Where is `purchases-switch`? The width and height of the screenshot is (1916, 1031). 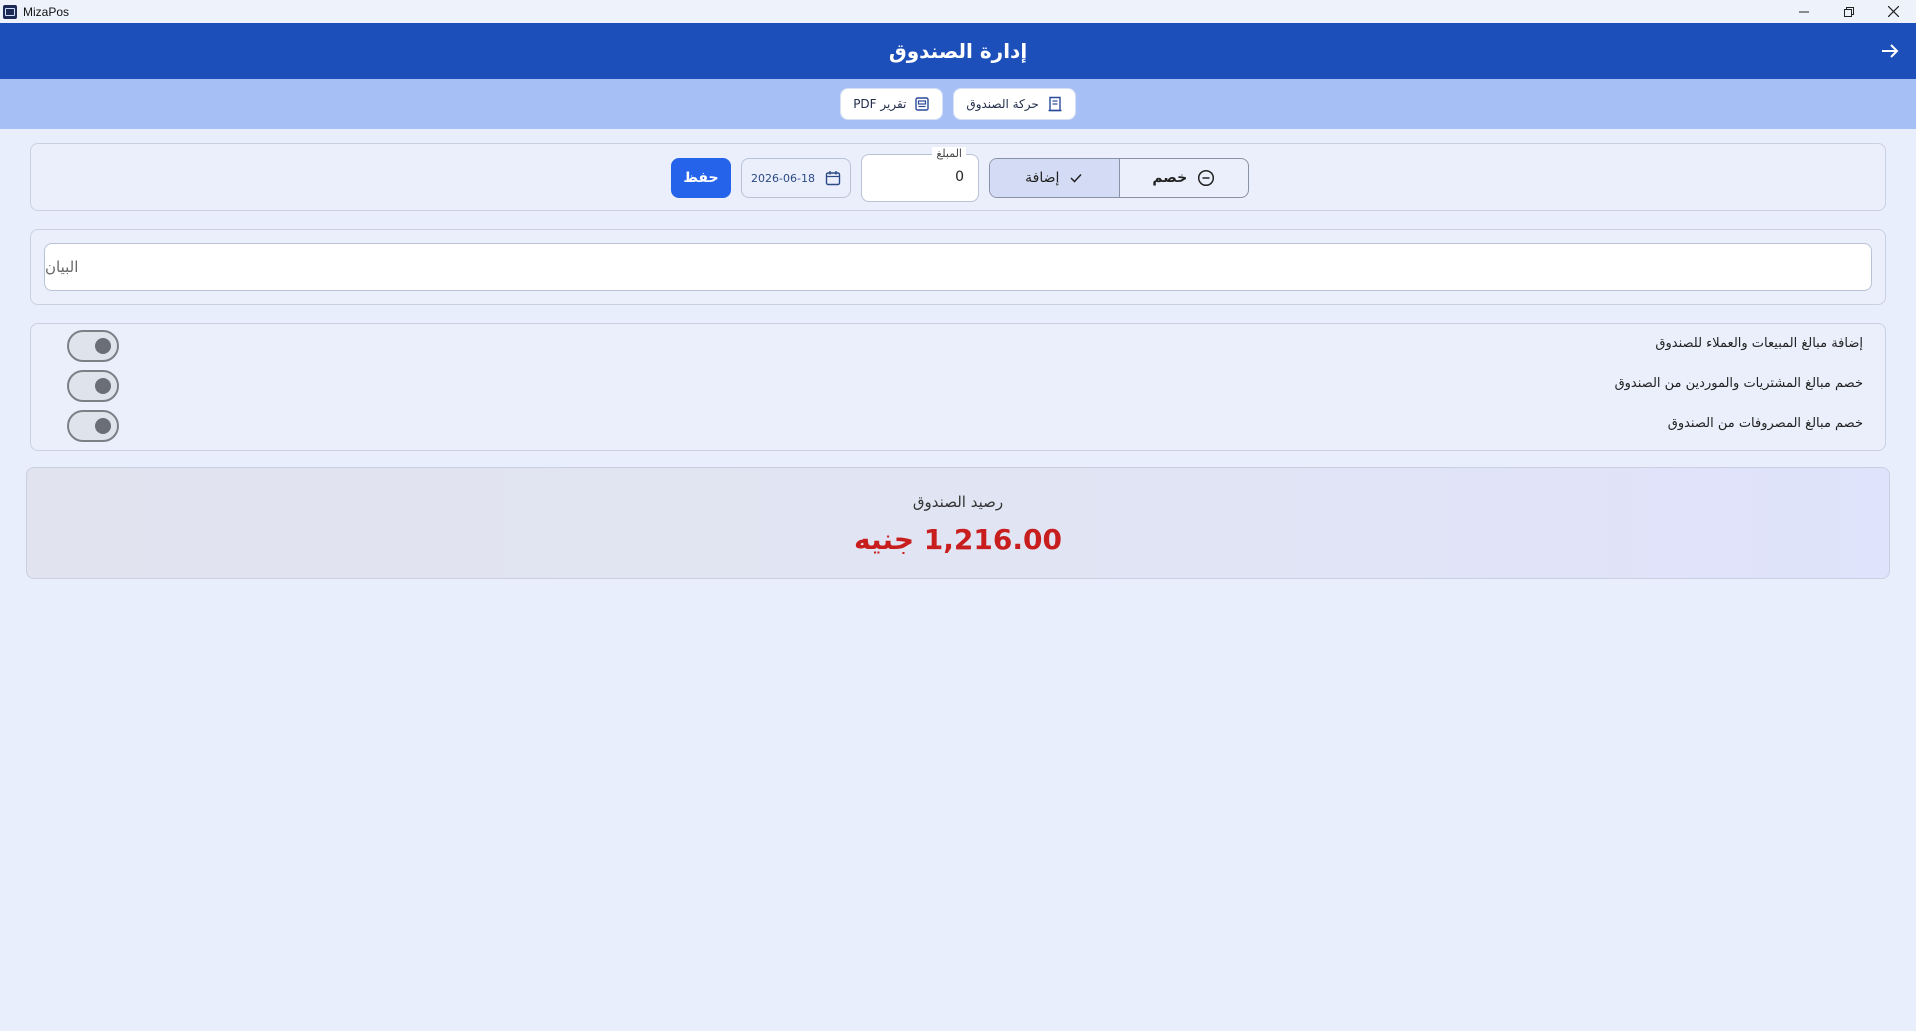 purchases-switch is located at coordinates (93, 386).